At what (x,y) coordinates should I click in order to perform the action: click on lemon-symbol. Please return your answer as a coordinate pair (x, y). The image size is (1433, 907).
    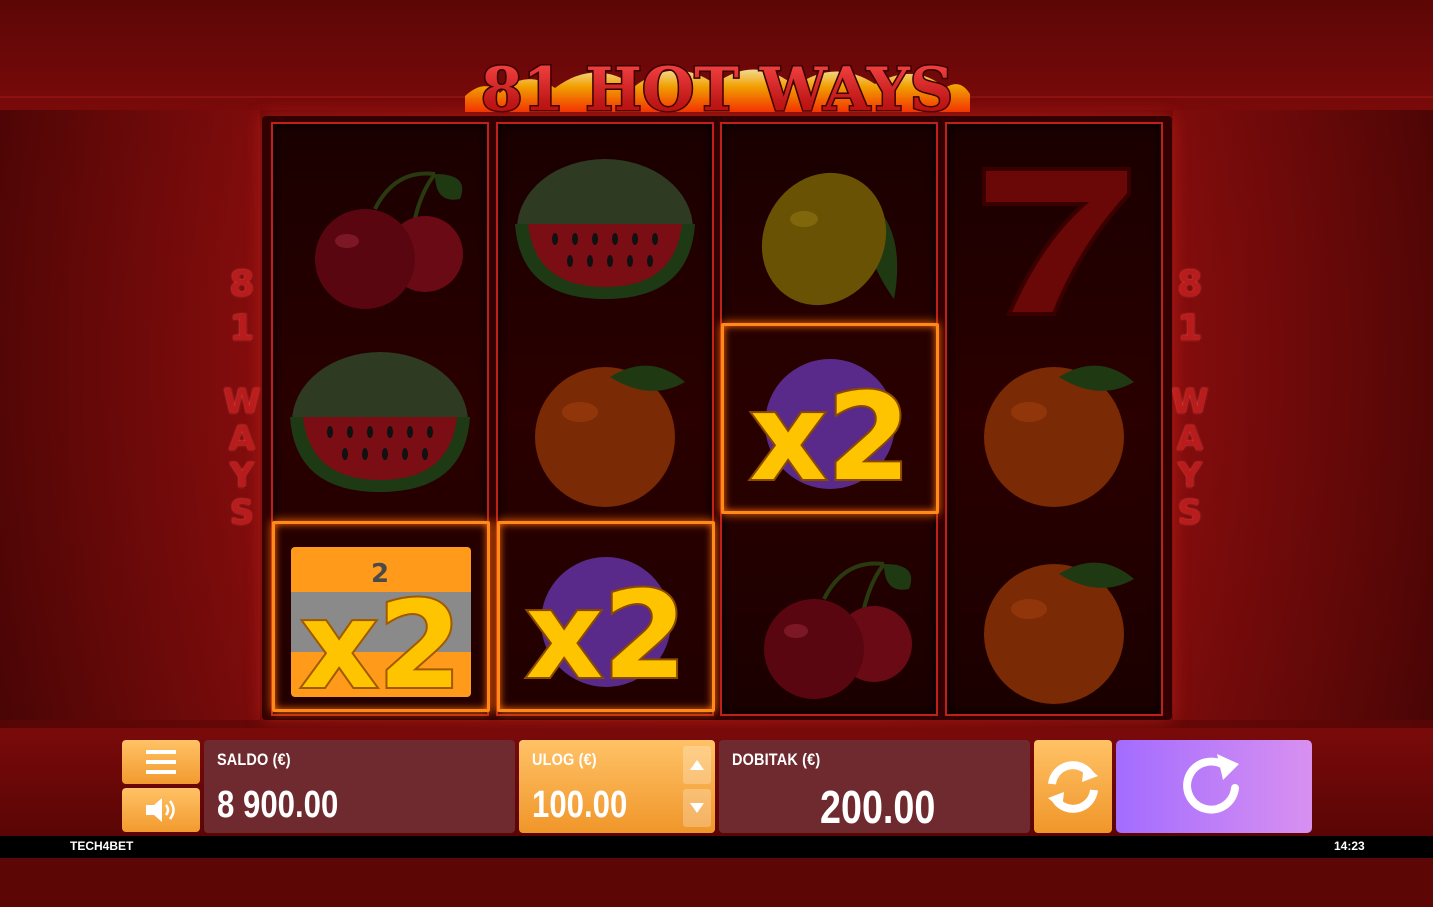
    Looking at the image, I should click on (829, 234).